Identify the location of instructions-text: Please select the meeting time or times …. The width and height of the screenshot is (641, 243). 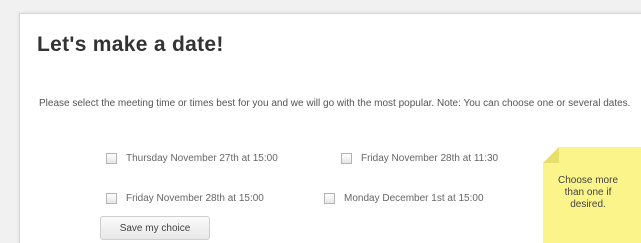
(335, 103).